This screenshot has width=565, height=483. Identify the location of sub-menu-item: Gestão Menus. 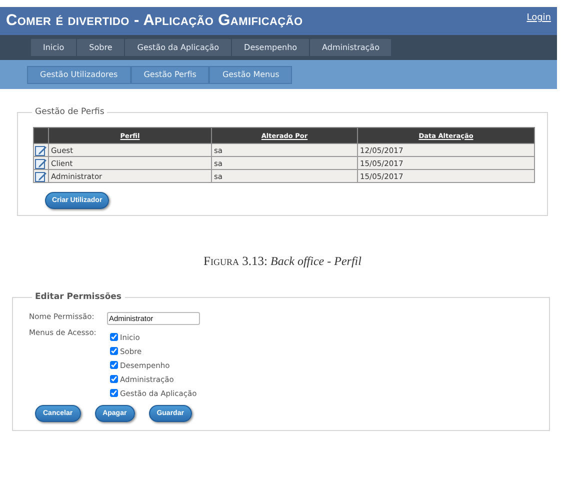
(250, 75).